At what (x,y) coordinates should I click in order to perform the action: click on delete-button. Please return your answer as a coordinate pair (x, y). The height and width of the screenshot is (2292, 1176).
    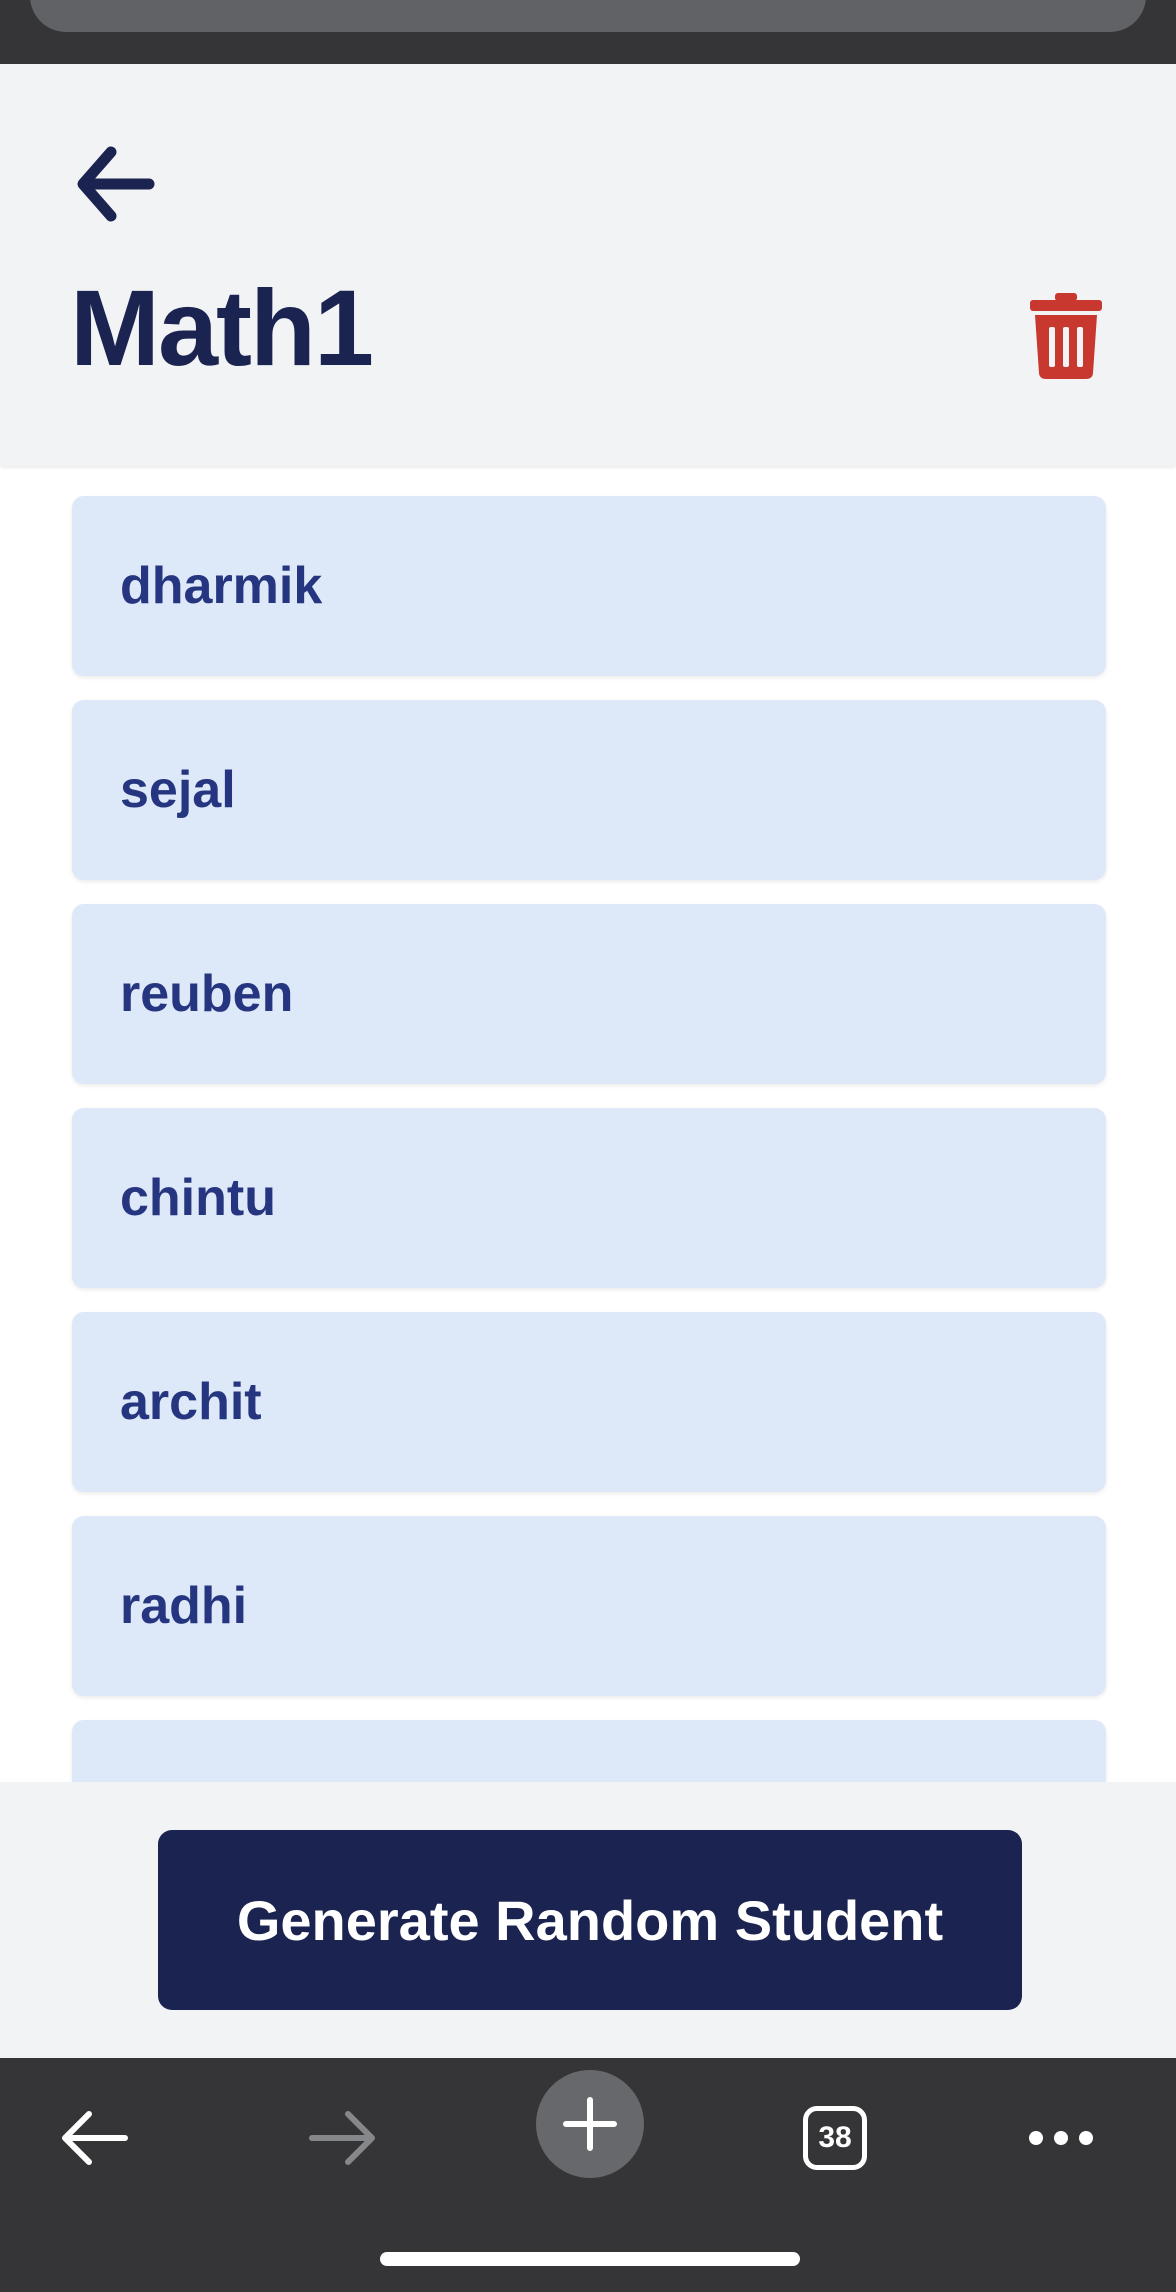
    Looking at the image, I should click on (1066, 336).